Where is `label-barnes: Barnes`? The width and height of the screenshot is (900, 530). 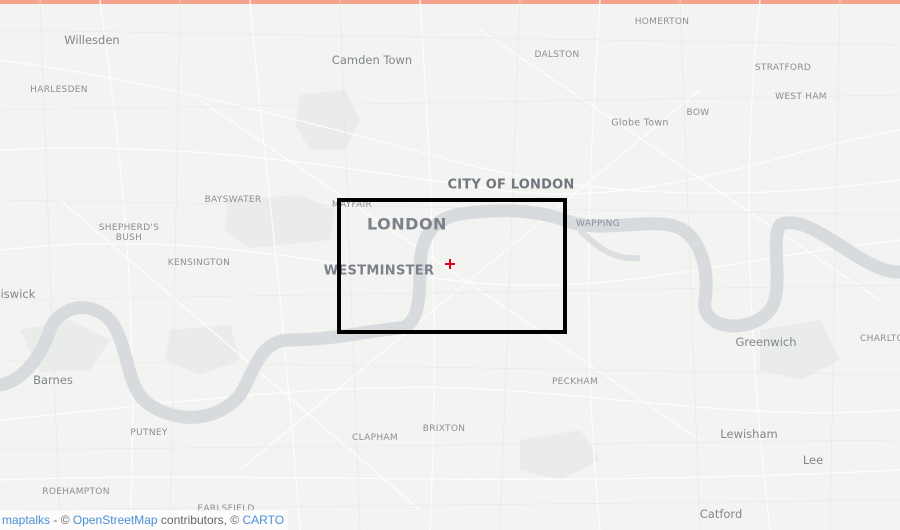
label-barnes: Barnes is located at coordinates (53, 380).